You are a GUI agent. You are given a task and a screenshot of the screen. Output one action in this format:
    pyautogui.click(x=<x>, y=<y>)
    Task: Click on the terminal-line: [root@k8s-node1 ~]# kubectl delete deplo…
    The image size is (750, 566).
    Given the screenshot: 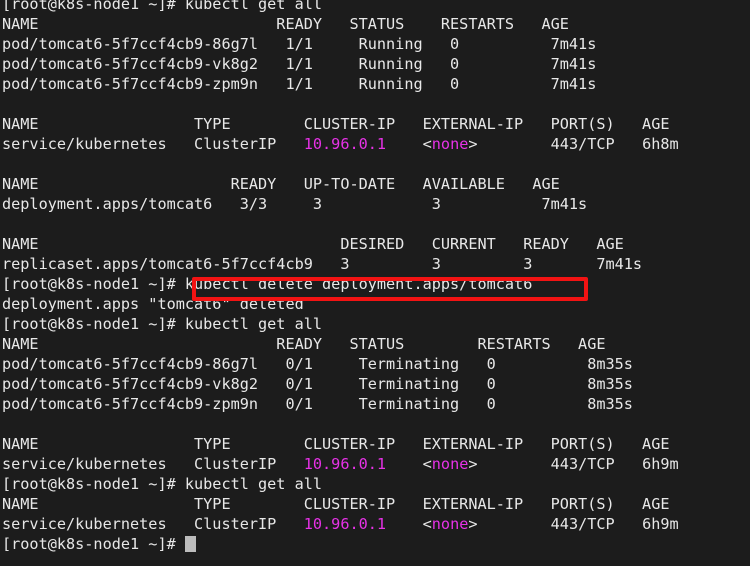 What is the action you would take?
    pyautogui.click(x=267, y=284)
    